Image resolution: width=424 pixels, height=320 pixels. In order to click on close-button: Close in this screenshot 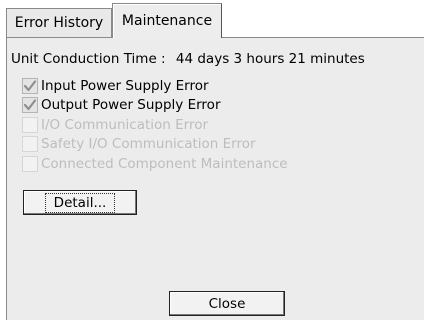, I will do `click(227, 303)`.